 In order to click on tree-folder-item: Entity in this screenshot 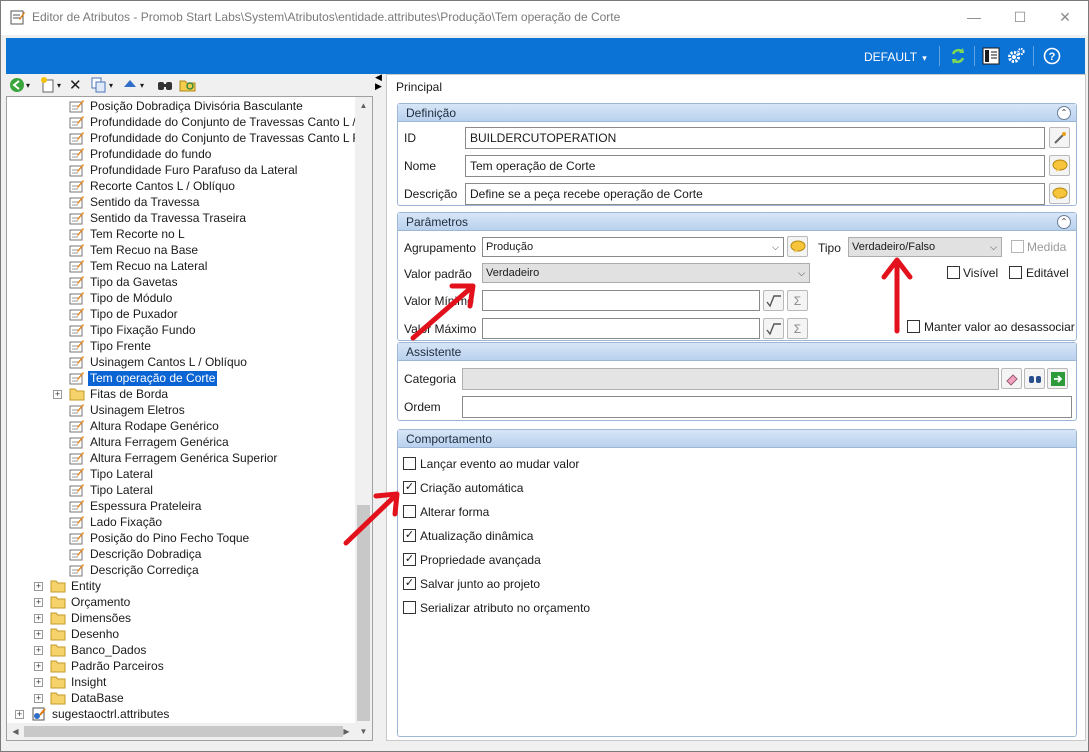, I will do `click(76, 586)`.